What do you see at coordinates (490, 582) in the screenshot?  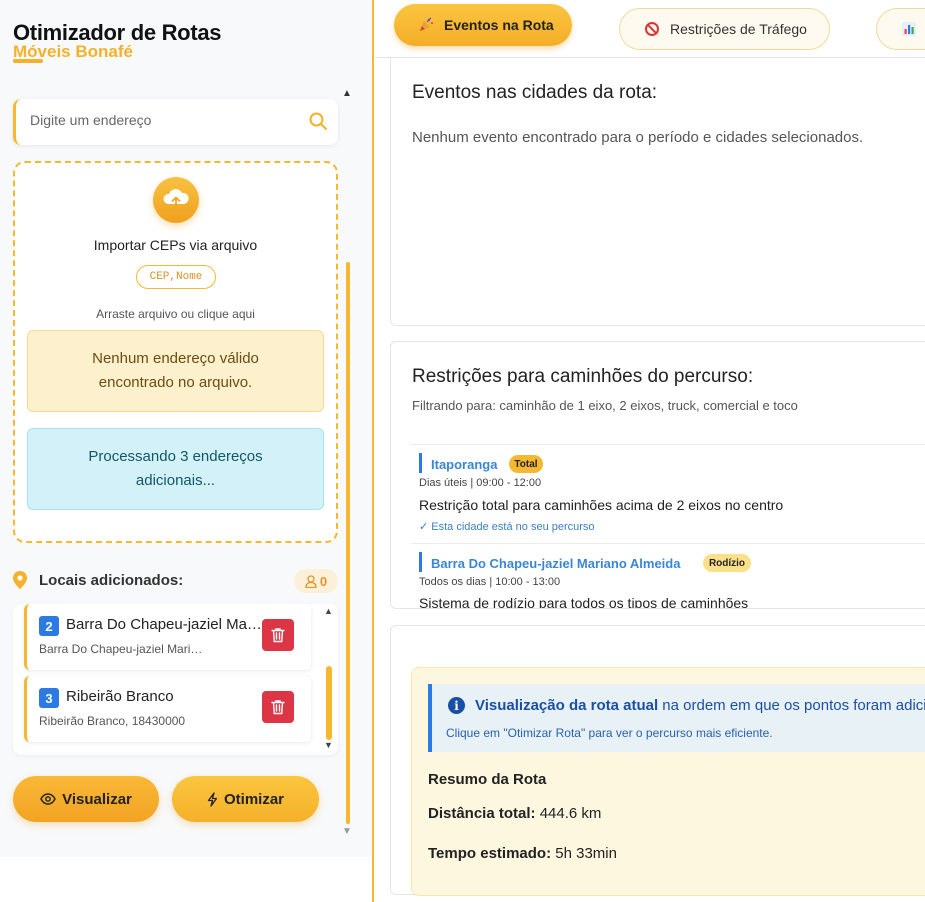 I see `restriction-time: Todos os dias | 10:00 - 13:00` at bounding box center [490, 582].